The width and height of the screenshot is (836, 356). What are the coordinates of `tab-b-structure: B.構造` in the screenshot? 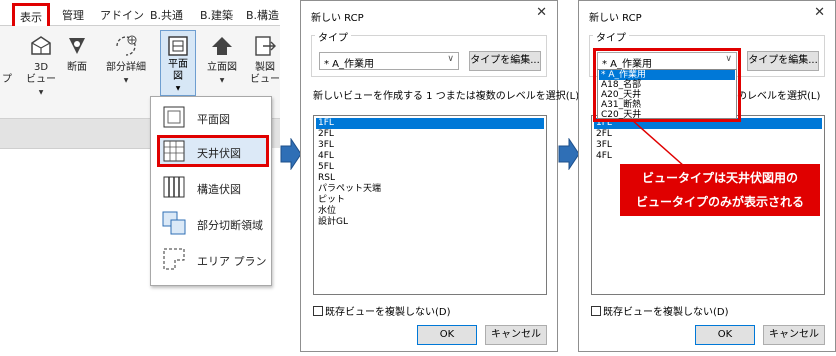 It's located at (262, 15).